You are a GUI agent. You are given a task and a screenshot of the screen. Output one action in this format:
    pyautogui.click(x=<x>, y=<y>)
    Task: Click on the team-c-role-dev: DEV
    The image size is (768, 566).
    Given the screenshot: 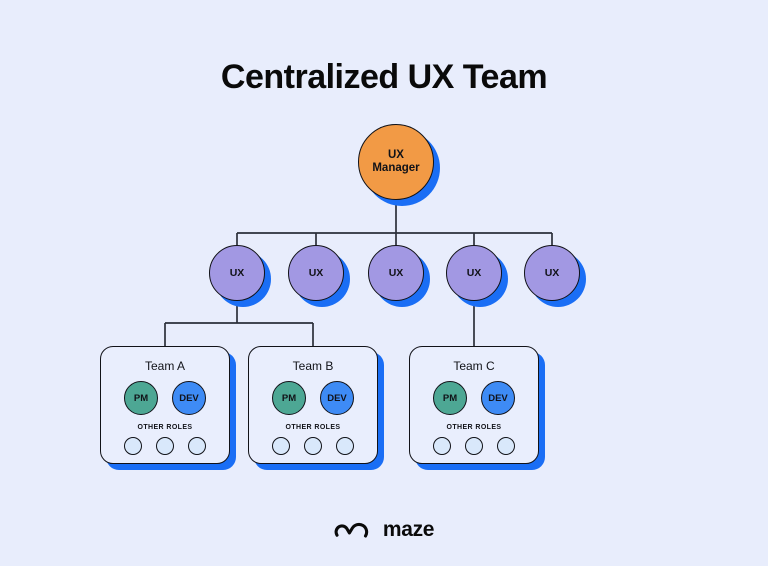 What is the action you would take?
    pyautogui.click(x=498, y=398)
    